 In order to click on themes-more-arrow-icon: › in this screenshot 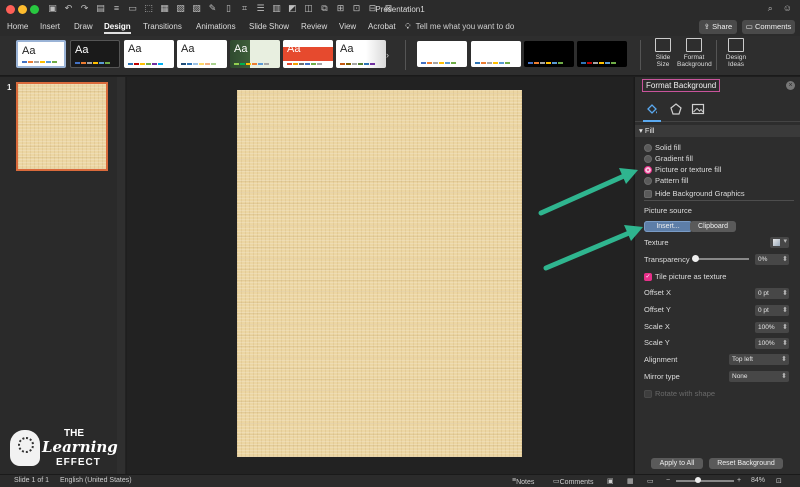, I will do `click(387, 55)`.